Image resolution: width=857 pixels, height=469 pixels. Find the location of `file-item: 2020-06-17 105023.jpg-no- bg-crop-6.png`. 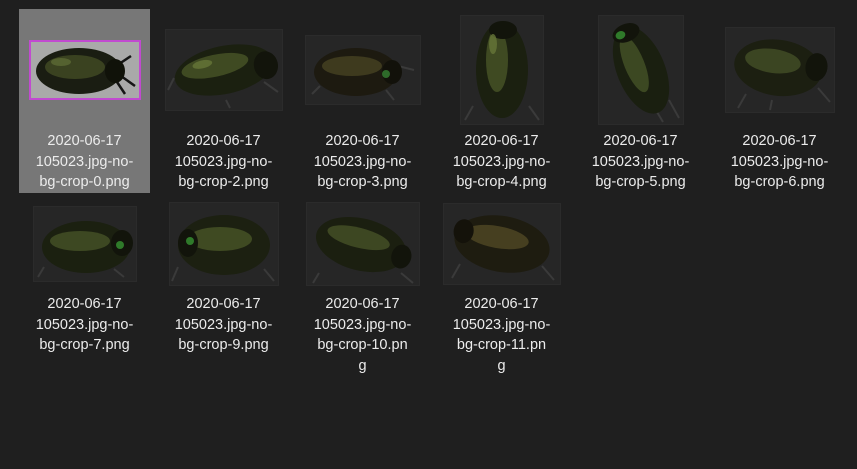

file-item: 2020-06-17 105023.jpg-no- bg-crop-6.png is located at coordinates (779, 101).